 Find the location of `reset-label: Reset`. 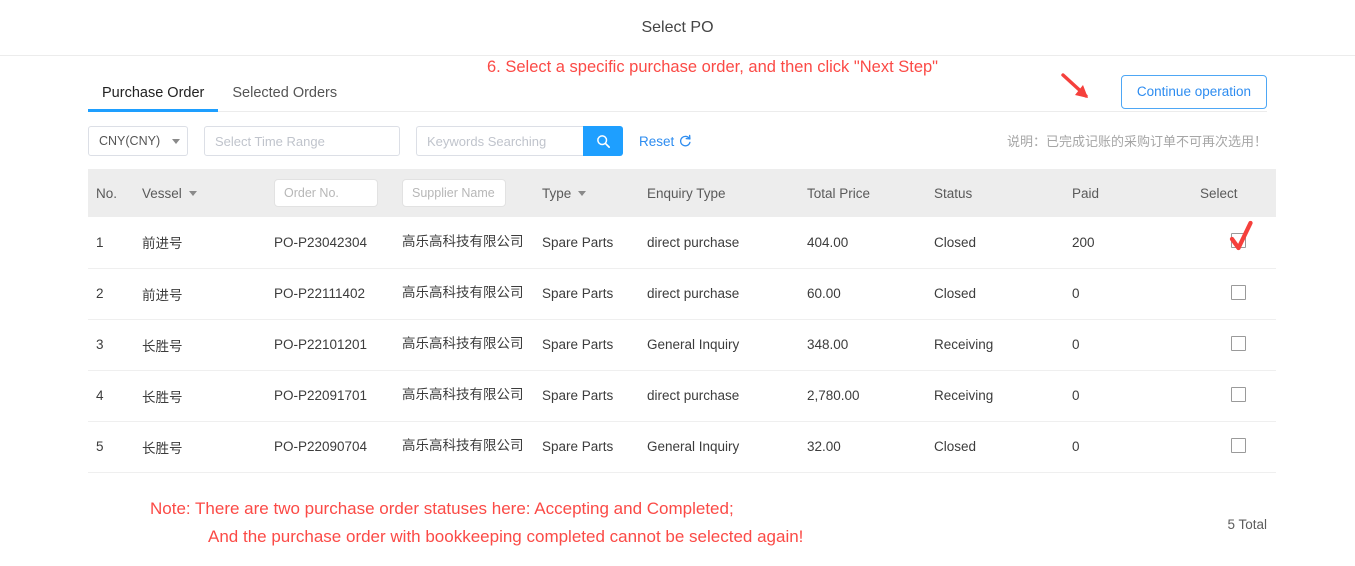

reset-label: Reset is located at coordinates (657, 141).